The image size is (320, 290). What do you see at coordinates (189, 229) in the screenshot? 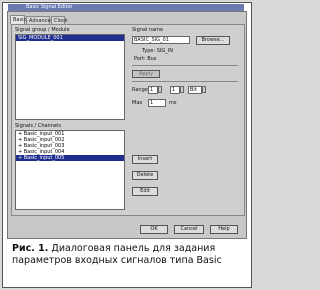
I see `cancel-button: Cancel` at bounding box center [189, 229].